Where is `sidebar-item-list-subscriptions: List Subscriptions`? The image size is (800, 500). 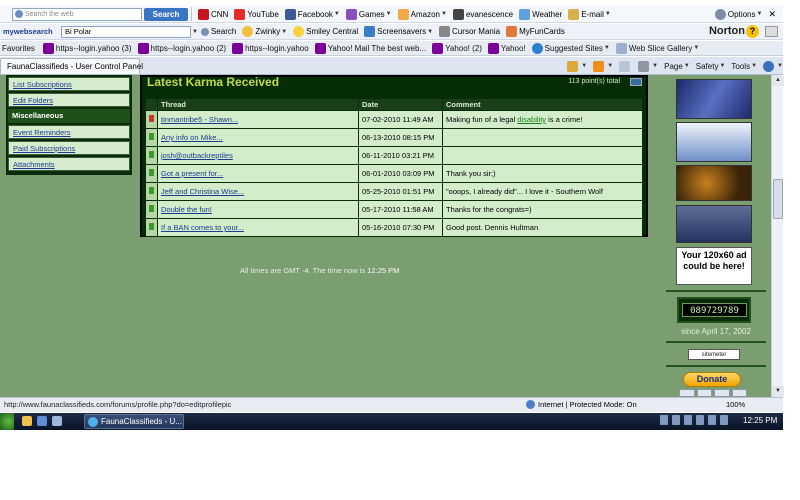 sidebar-item-list-subscriptions: List Subscriptions is located at coordinates (69, 84).